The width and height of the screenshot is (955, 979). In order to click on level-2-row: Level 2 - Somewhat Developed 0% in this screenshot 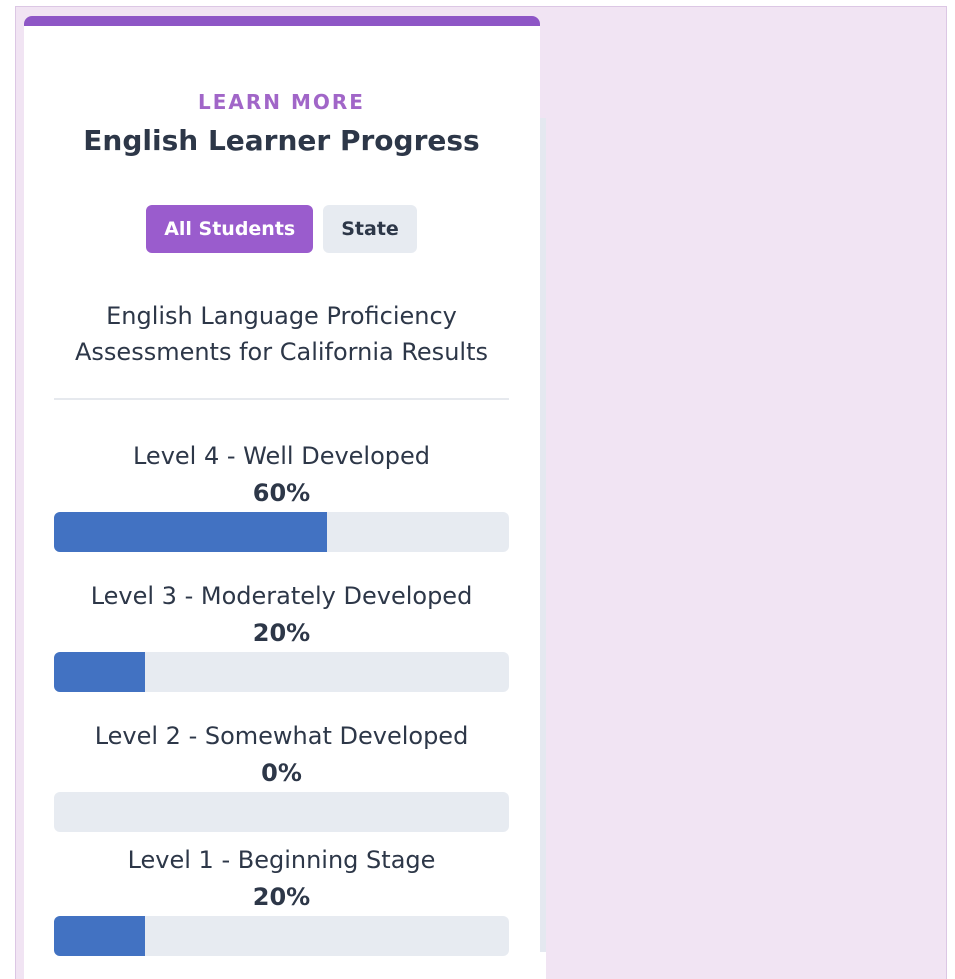, I will do `click(281, 775)`.